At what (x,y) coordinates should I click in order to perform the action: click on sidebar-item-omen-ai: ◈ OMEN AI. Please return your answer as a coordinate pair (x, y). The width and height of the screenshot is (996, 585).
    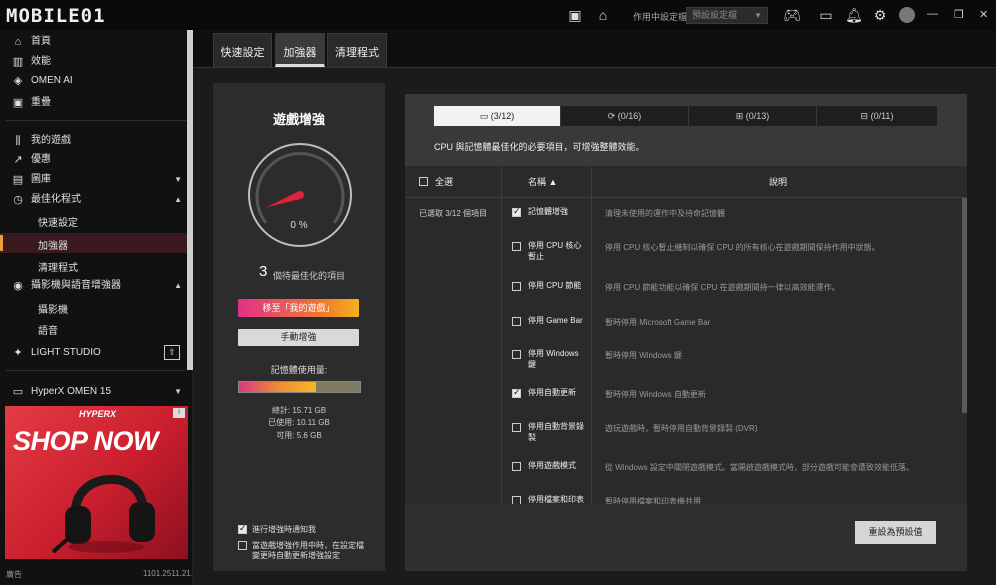
    Looking at the image, I should click on (93, 81).